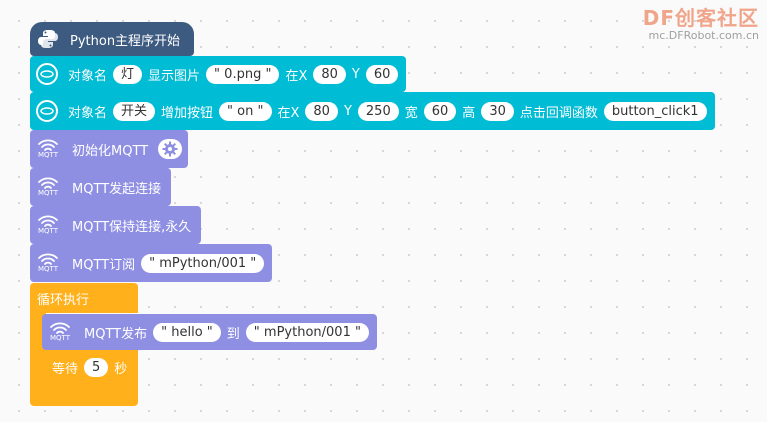  Describe the element at coordinates (700, 18) in the screenshot. I see `watermark-brand: DF创客社区` at that location.